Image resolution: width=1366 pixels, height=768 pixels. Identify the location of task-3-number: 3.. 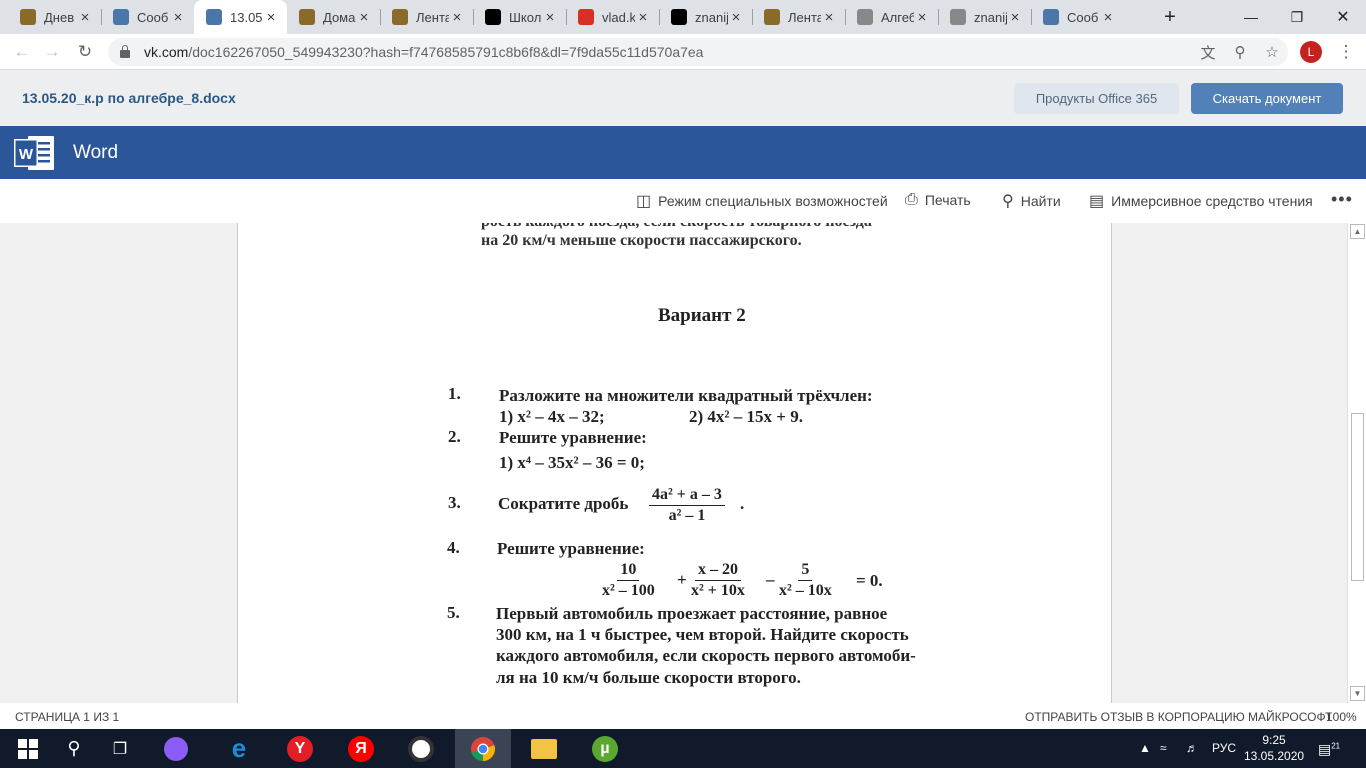
(454, 502).